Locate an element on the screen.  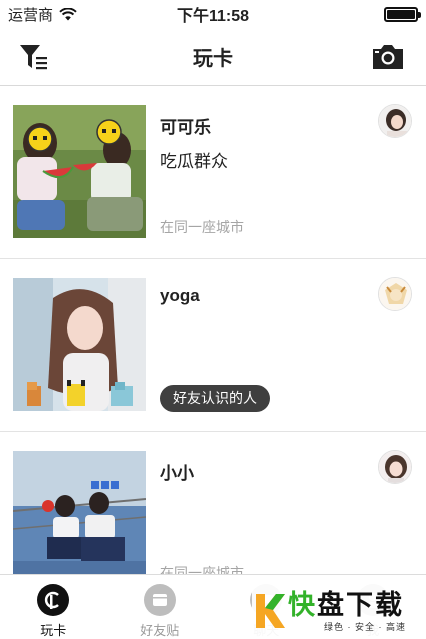
page-title: 玩卡 is located at coordinates (213, 59).